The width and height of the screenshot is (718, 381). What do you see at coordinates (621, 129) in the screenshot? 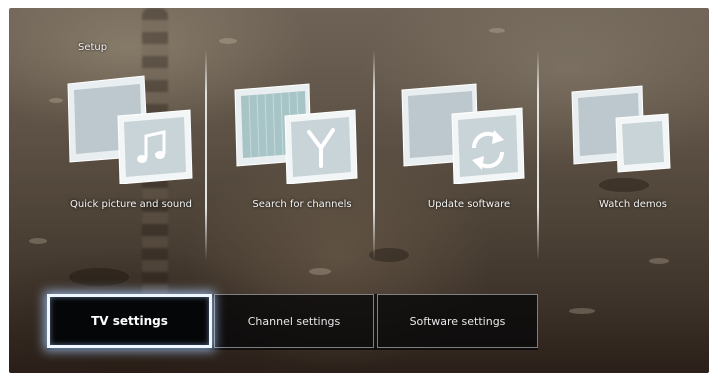
I see `screens-icon` at bounding box center [621, 129].